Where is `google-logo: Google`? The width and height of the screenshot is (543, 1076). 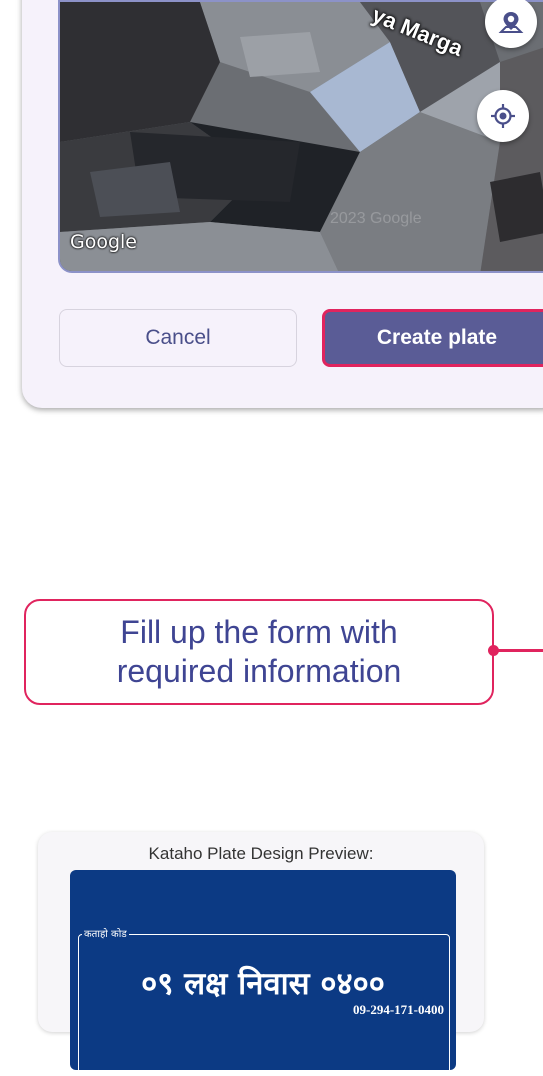
google-logo: Google is located at coordinates (104, 242).